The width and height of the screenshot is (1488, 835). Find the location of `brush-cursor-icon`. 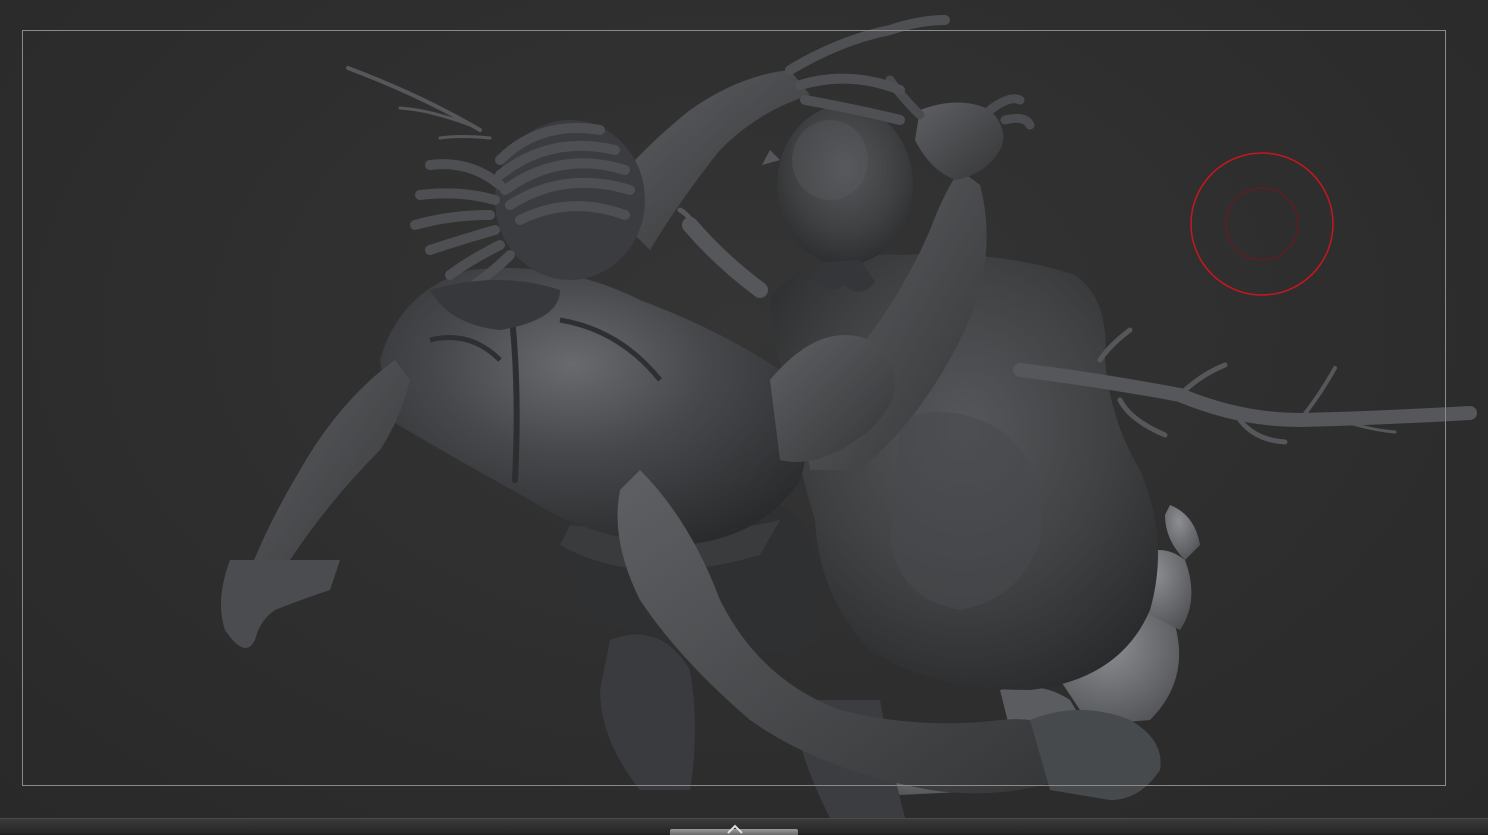

brush-cursor-icon is located at coordinates (1262, 224).